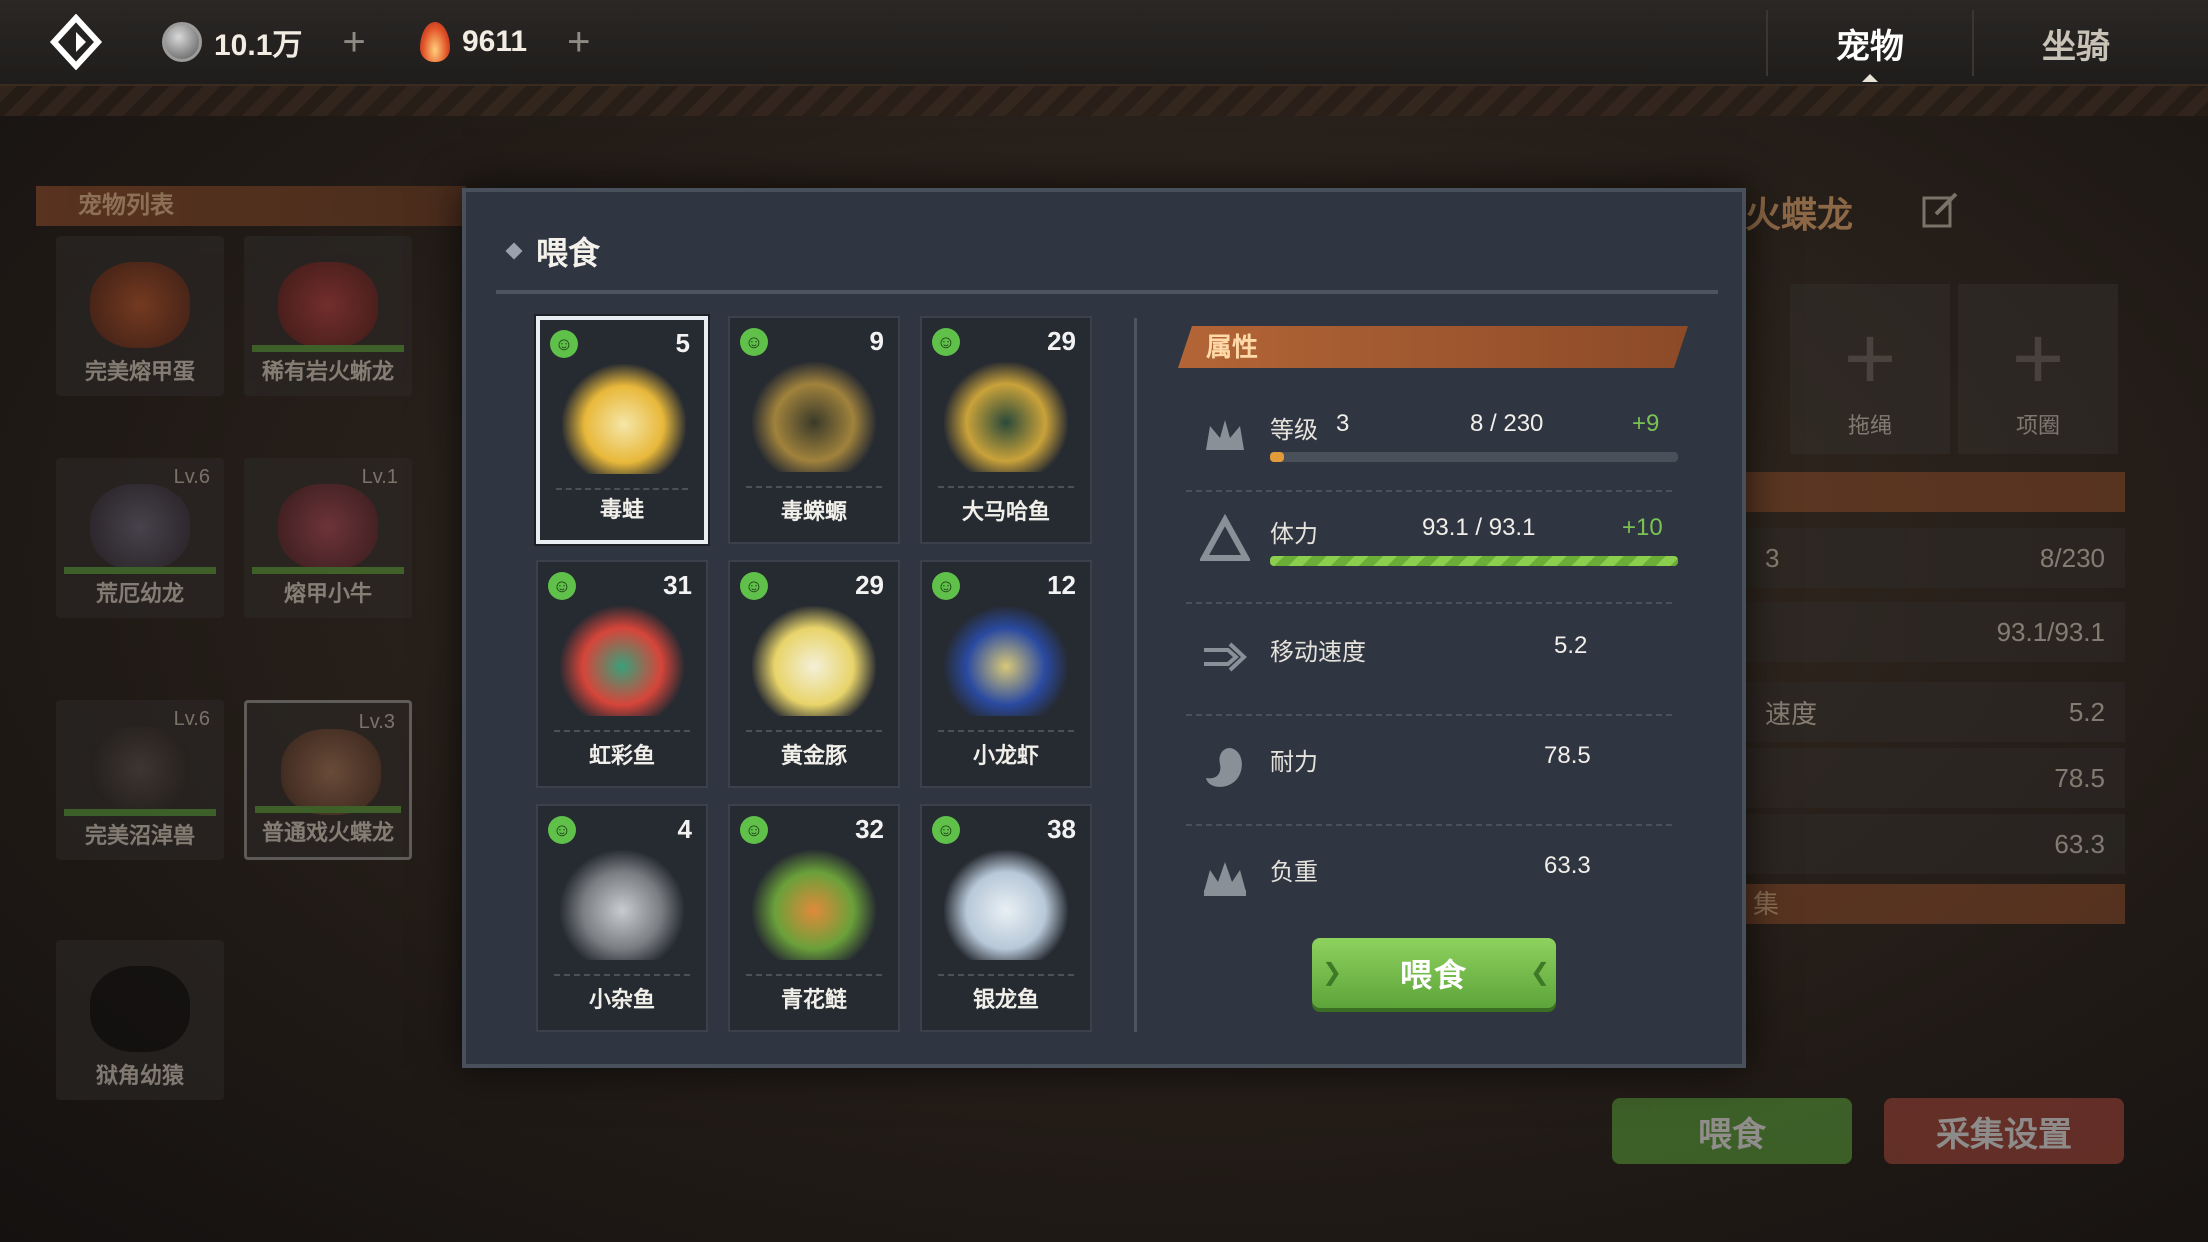  Describe the element at coordinates (140, 780) in the screenshot. I see `pet-card: Lv.6 完美沼淖兽` at that location.